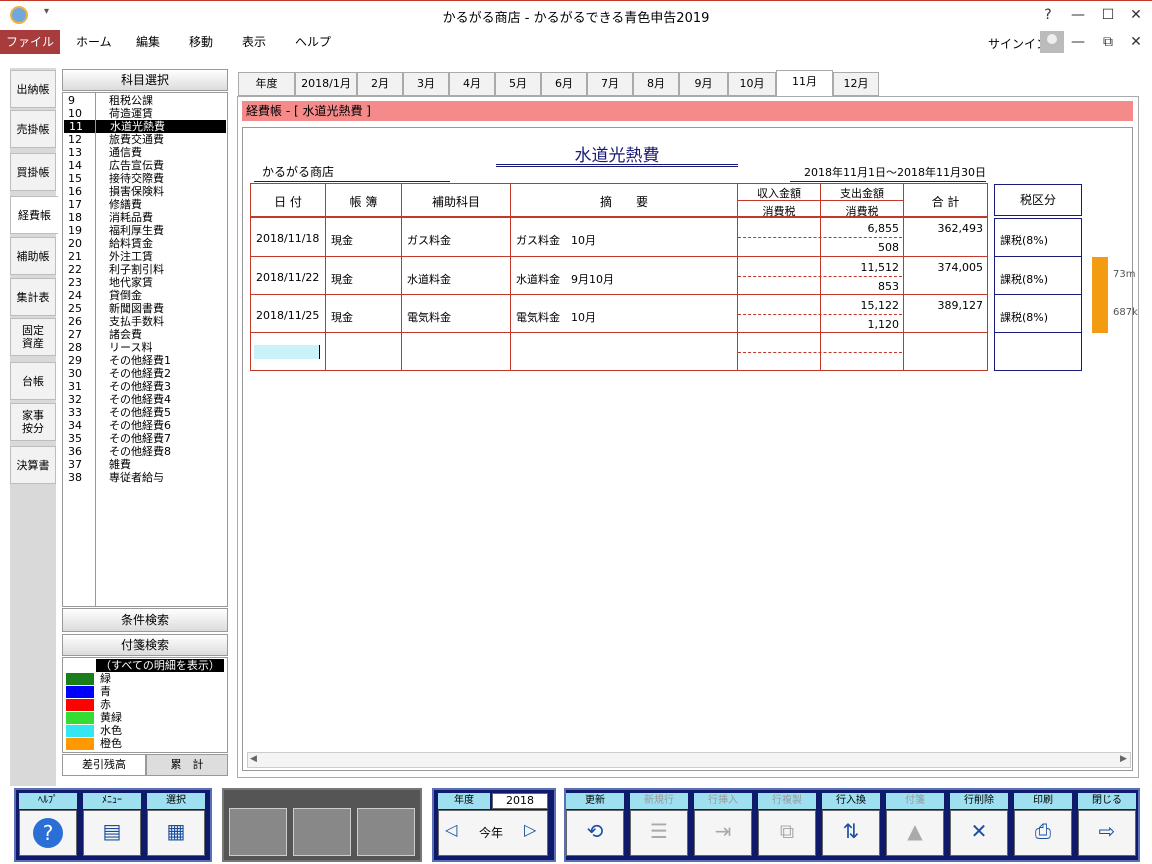 This screenshot has height=864, width=1152. I want to click on list-item: 13 通信費, so click(144, 152).